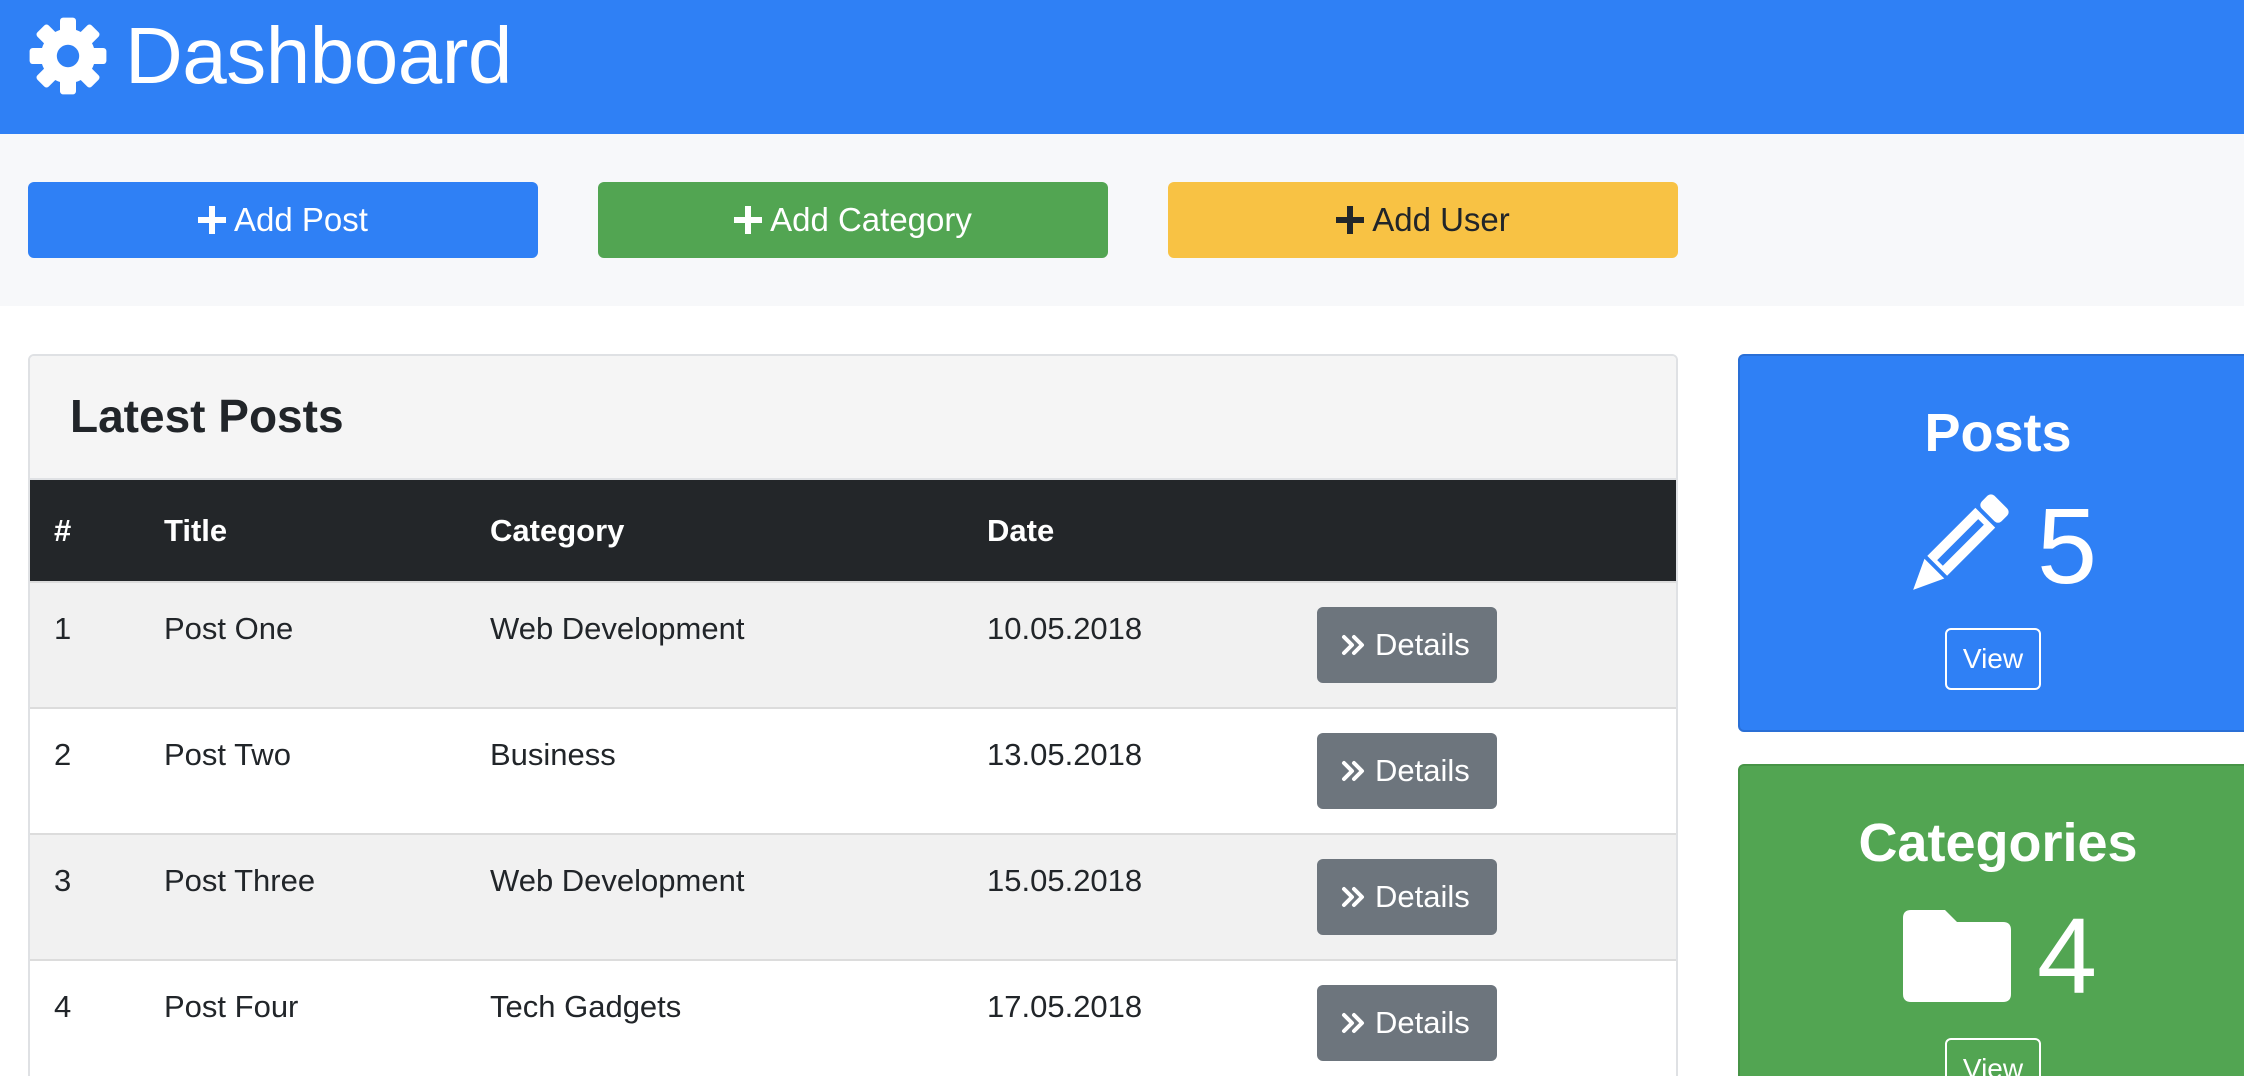 The height and width of the screenshot is (1076, 2244). I want to click on categories-stat-panel: Categories 4 View, so click(1991, 920).